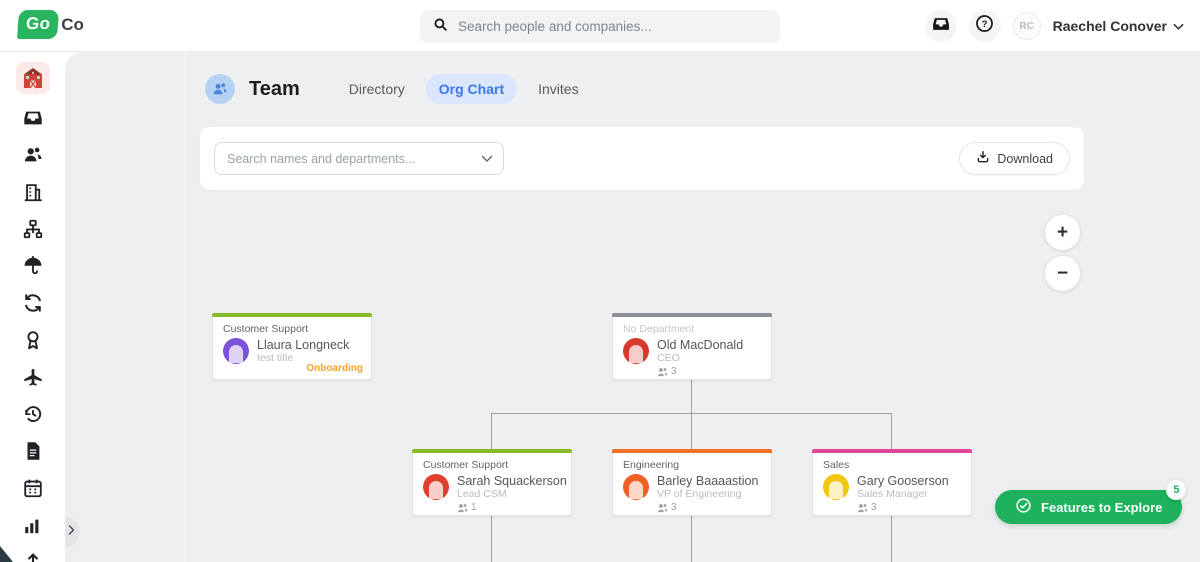  What do you see at coordinates (836, 487) in the screenshot?
I see `goose-photo` at bounding box center [836, 487].